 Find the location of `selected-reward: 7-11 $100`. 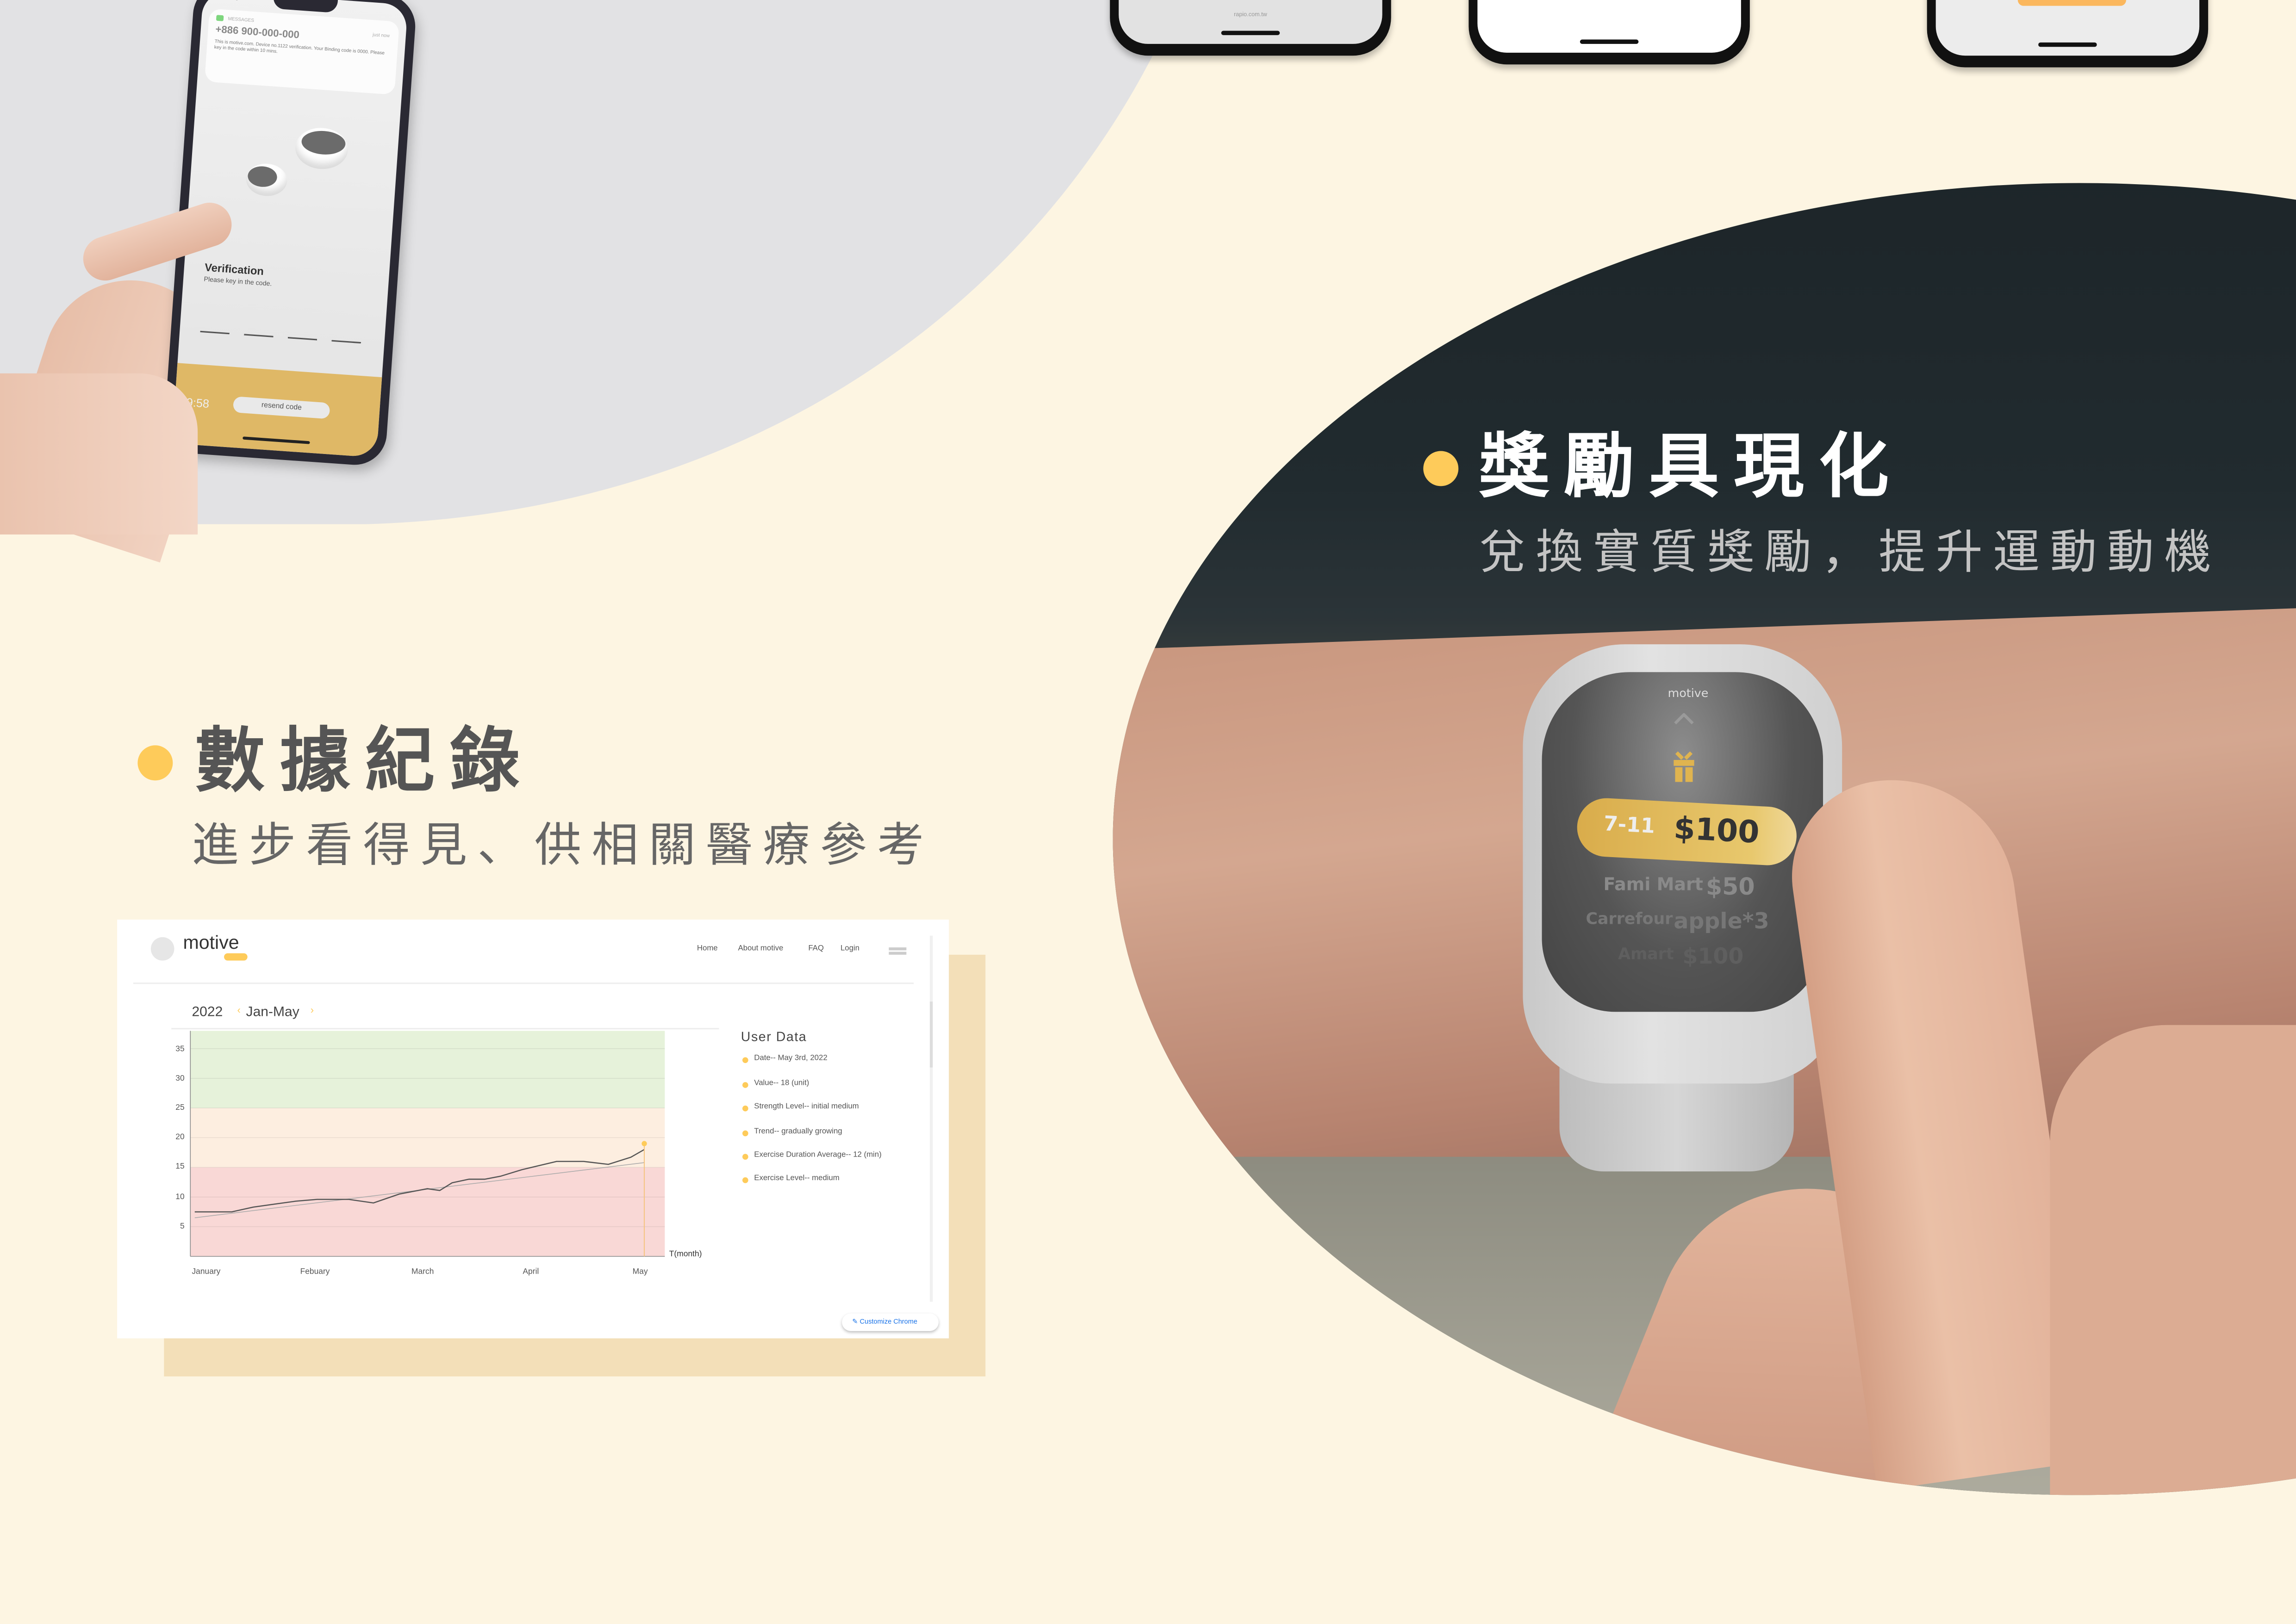

selected-reward: 7-11 $100 is located at coordinates (1686, 831).